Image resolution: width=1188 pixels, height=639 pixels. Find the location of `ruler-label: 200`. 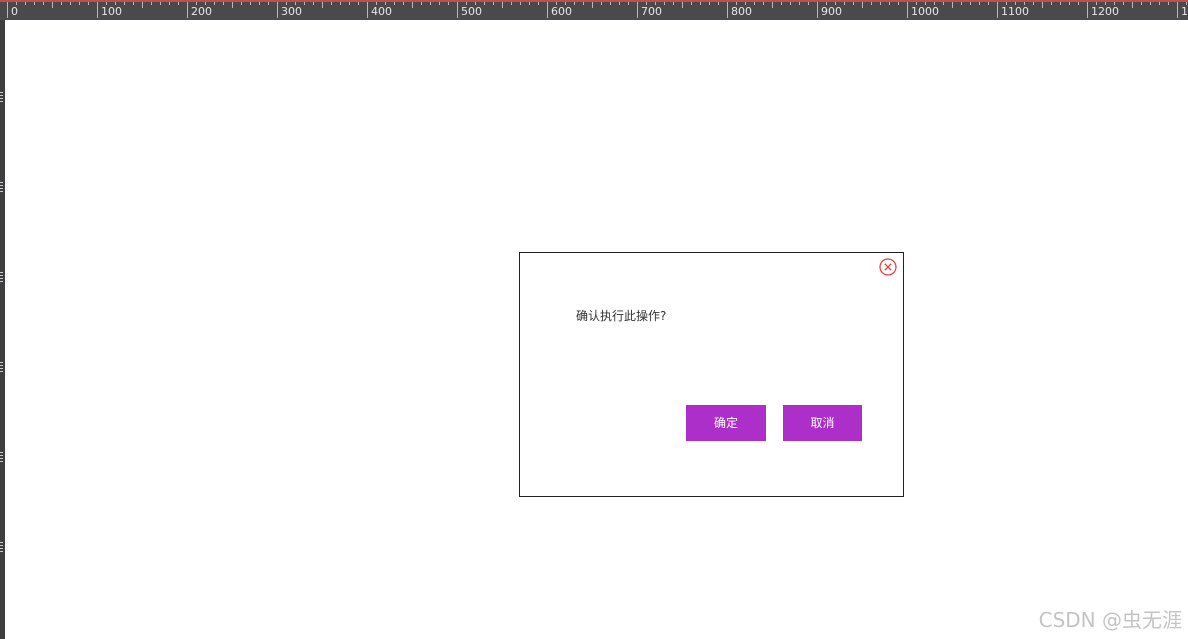

ruler-label: 200 is located at coordinates (201, 11).